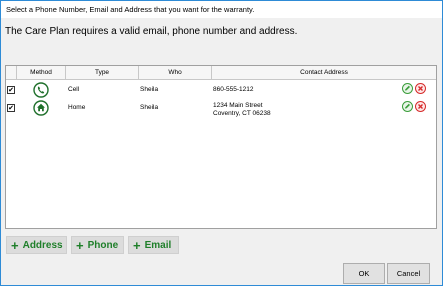 This screenshot has height=286, width=443. I want to click on add-email-button: + Email, so click(153, 245).